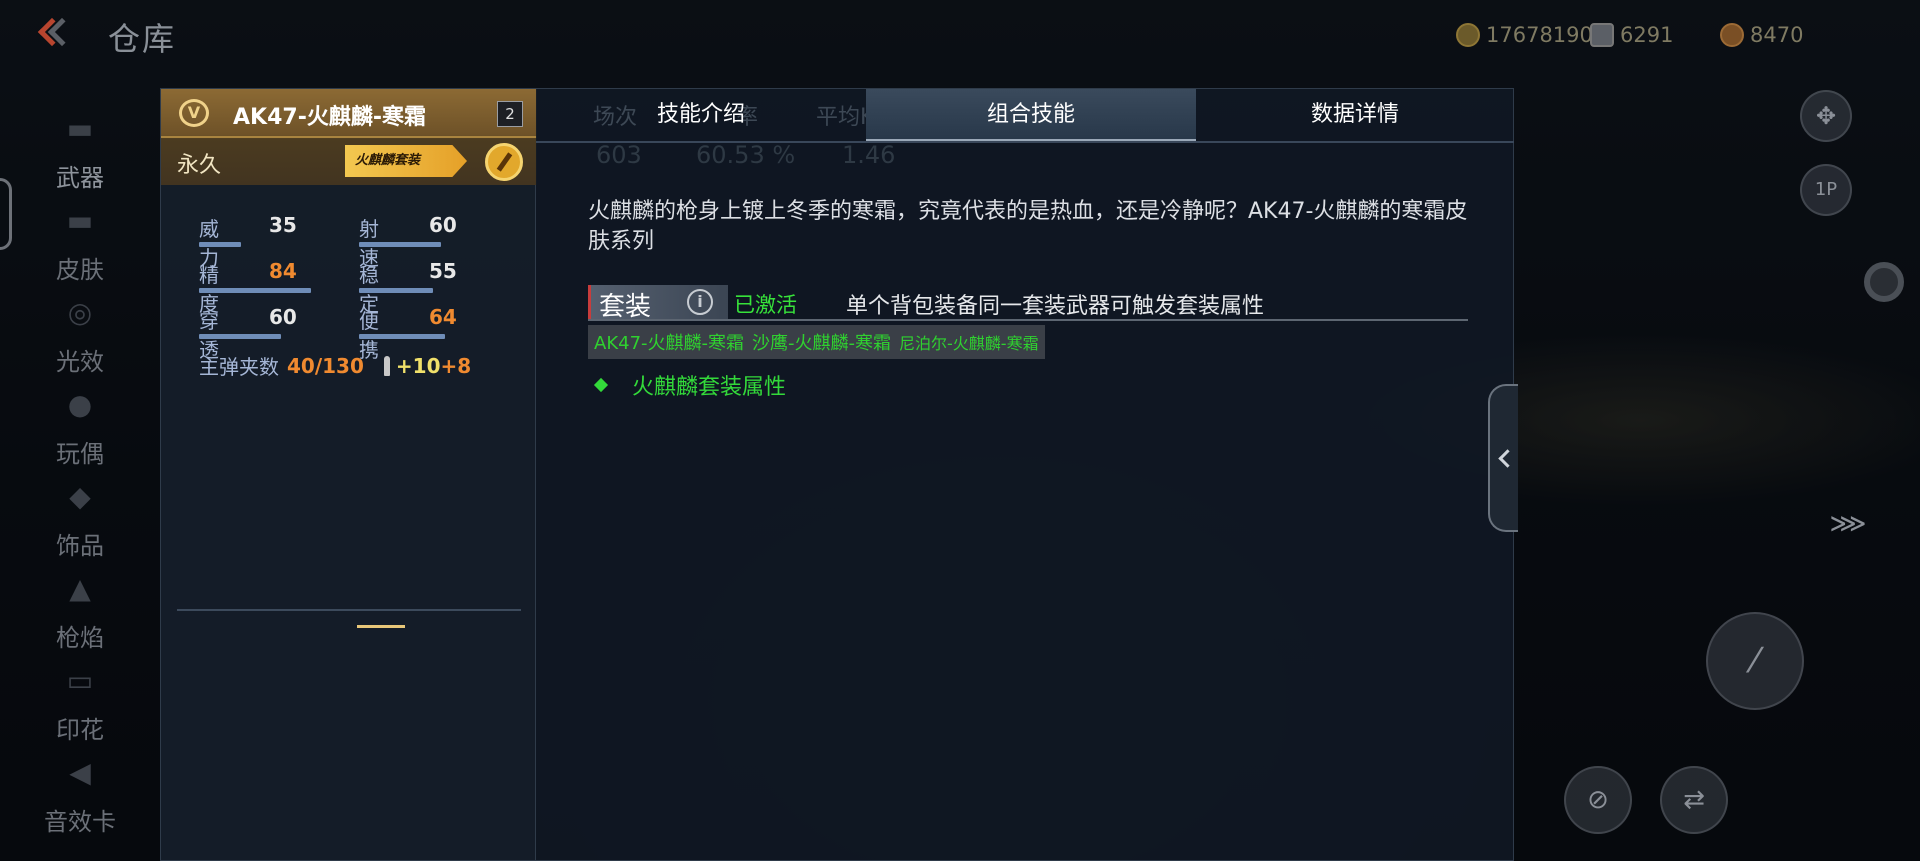 The image size is (1920, 861). Describe the element at coordinates (80, 612) in the screenshot. I see `sidebar-item-muzzle-flame: ▲ 枪焰` at that location.